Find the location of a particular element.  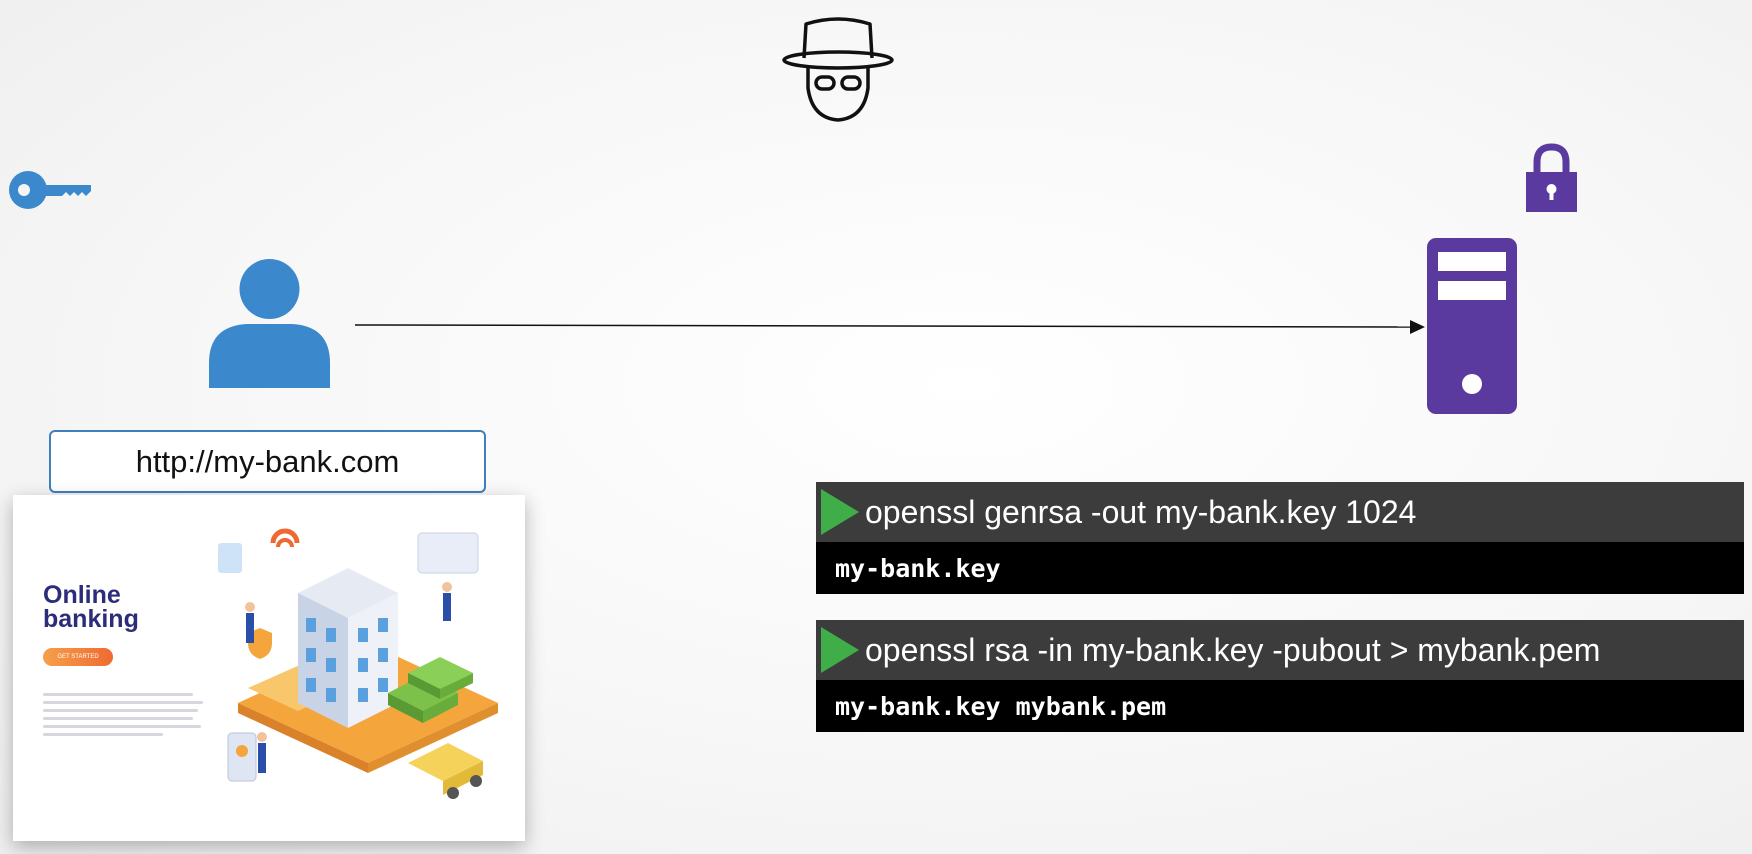

connection-arrow is located at coordinates (890, 327).